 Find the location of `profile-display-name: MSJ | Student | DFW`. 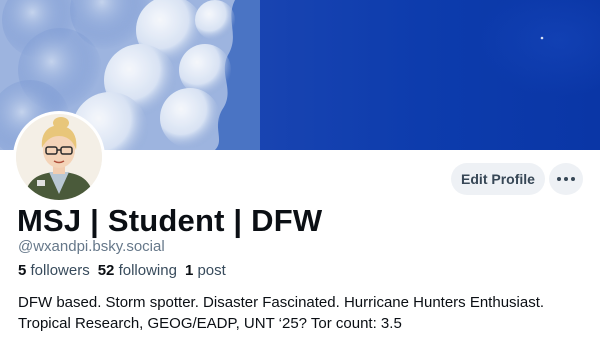

profile-display-name: MSJ | Student | DFW is located at coordinates (170, 220).